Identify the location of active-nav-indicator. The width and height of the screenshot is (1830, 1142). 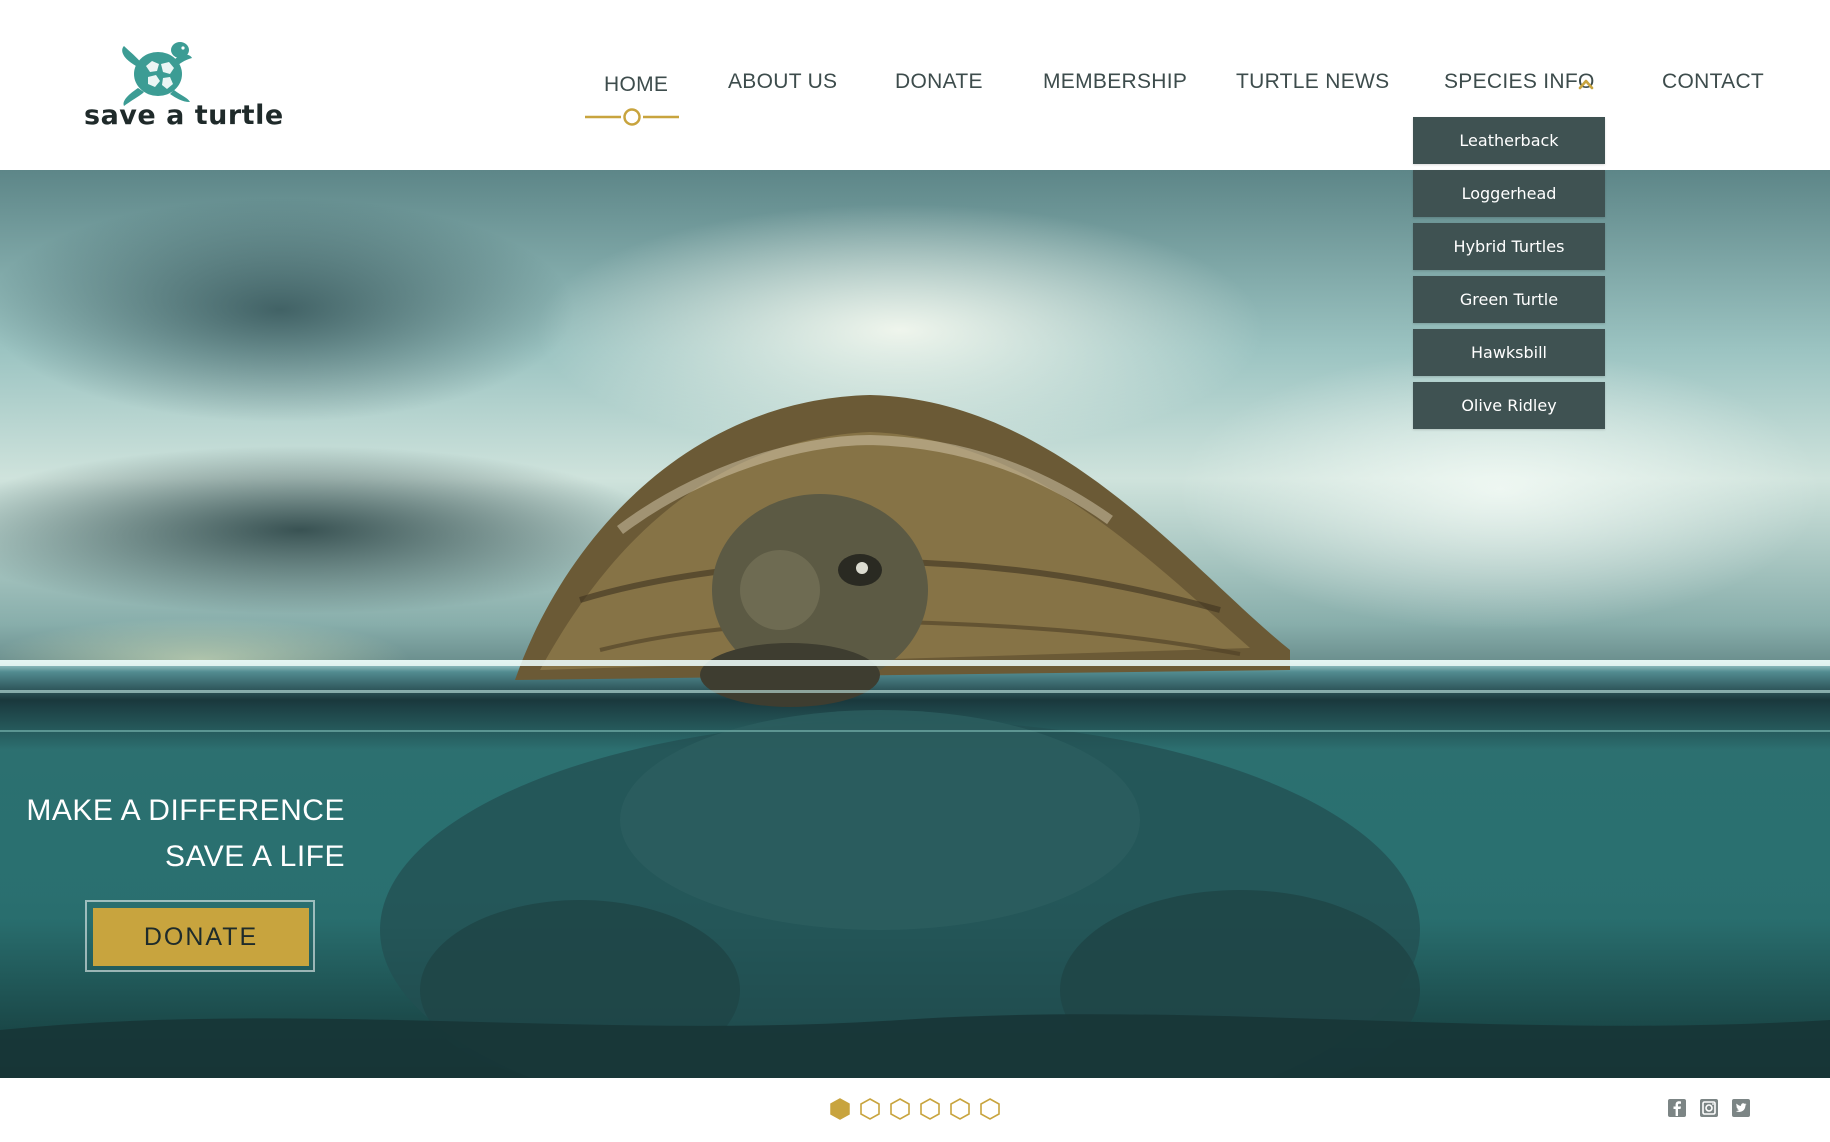
(632, 117).